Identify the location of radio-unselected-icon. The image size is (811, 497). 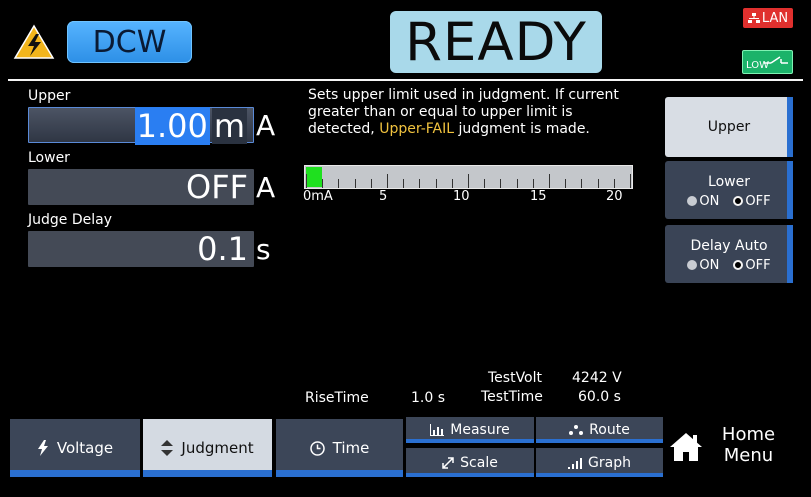
(692, 265).